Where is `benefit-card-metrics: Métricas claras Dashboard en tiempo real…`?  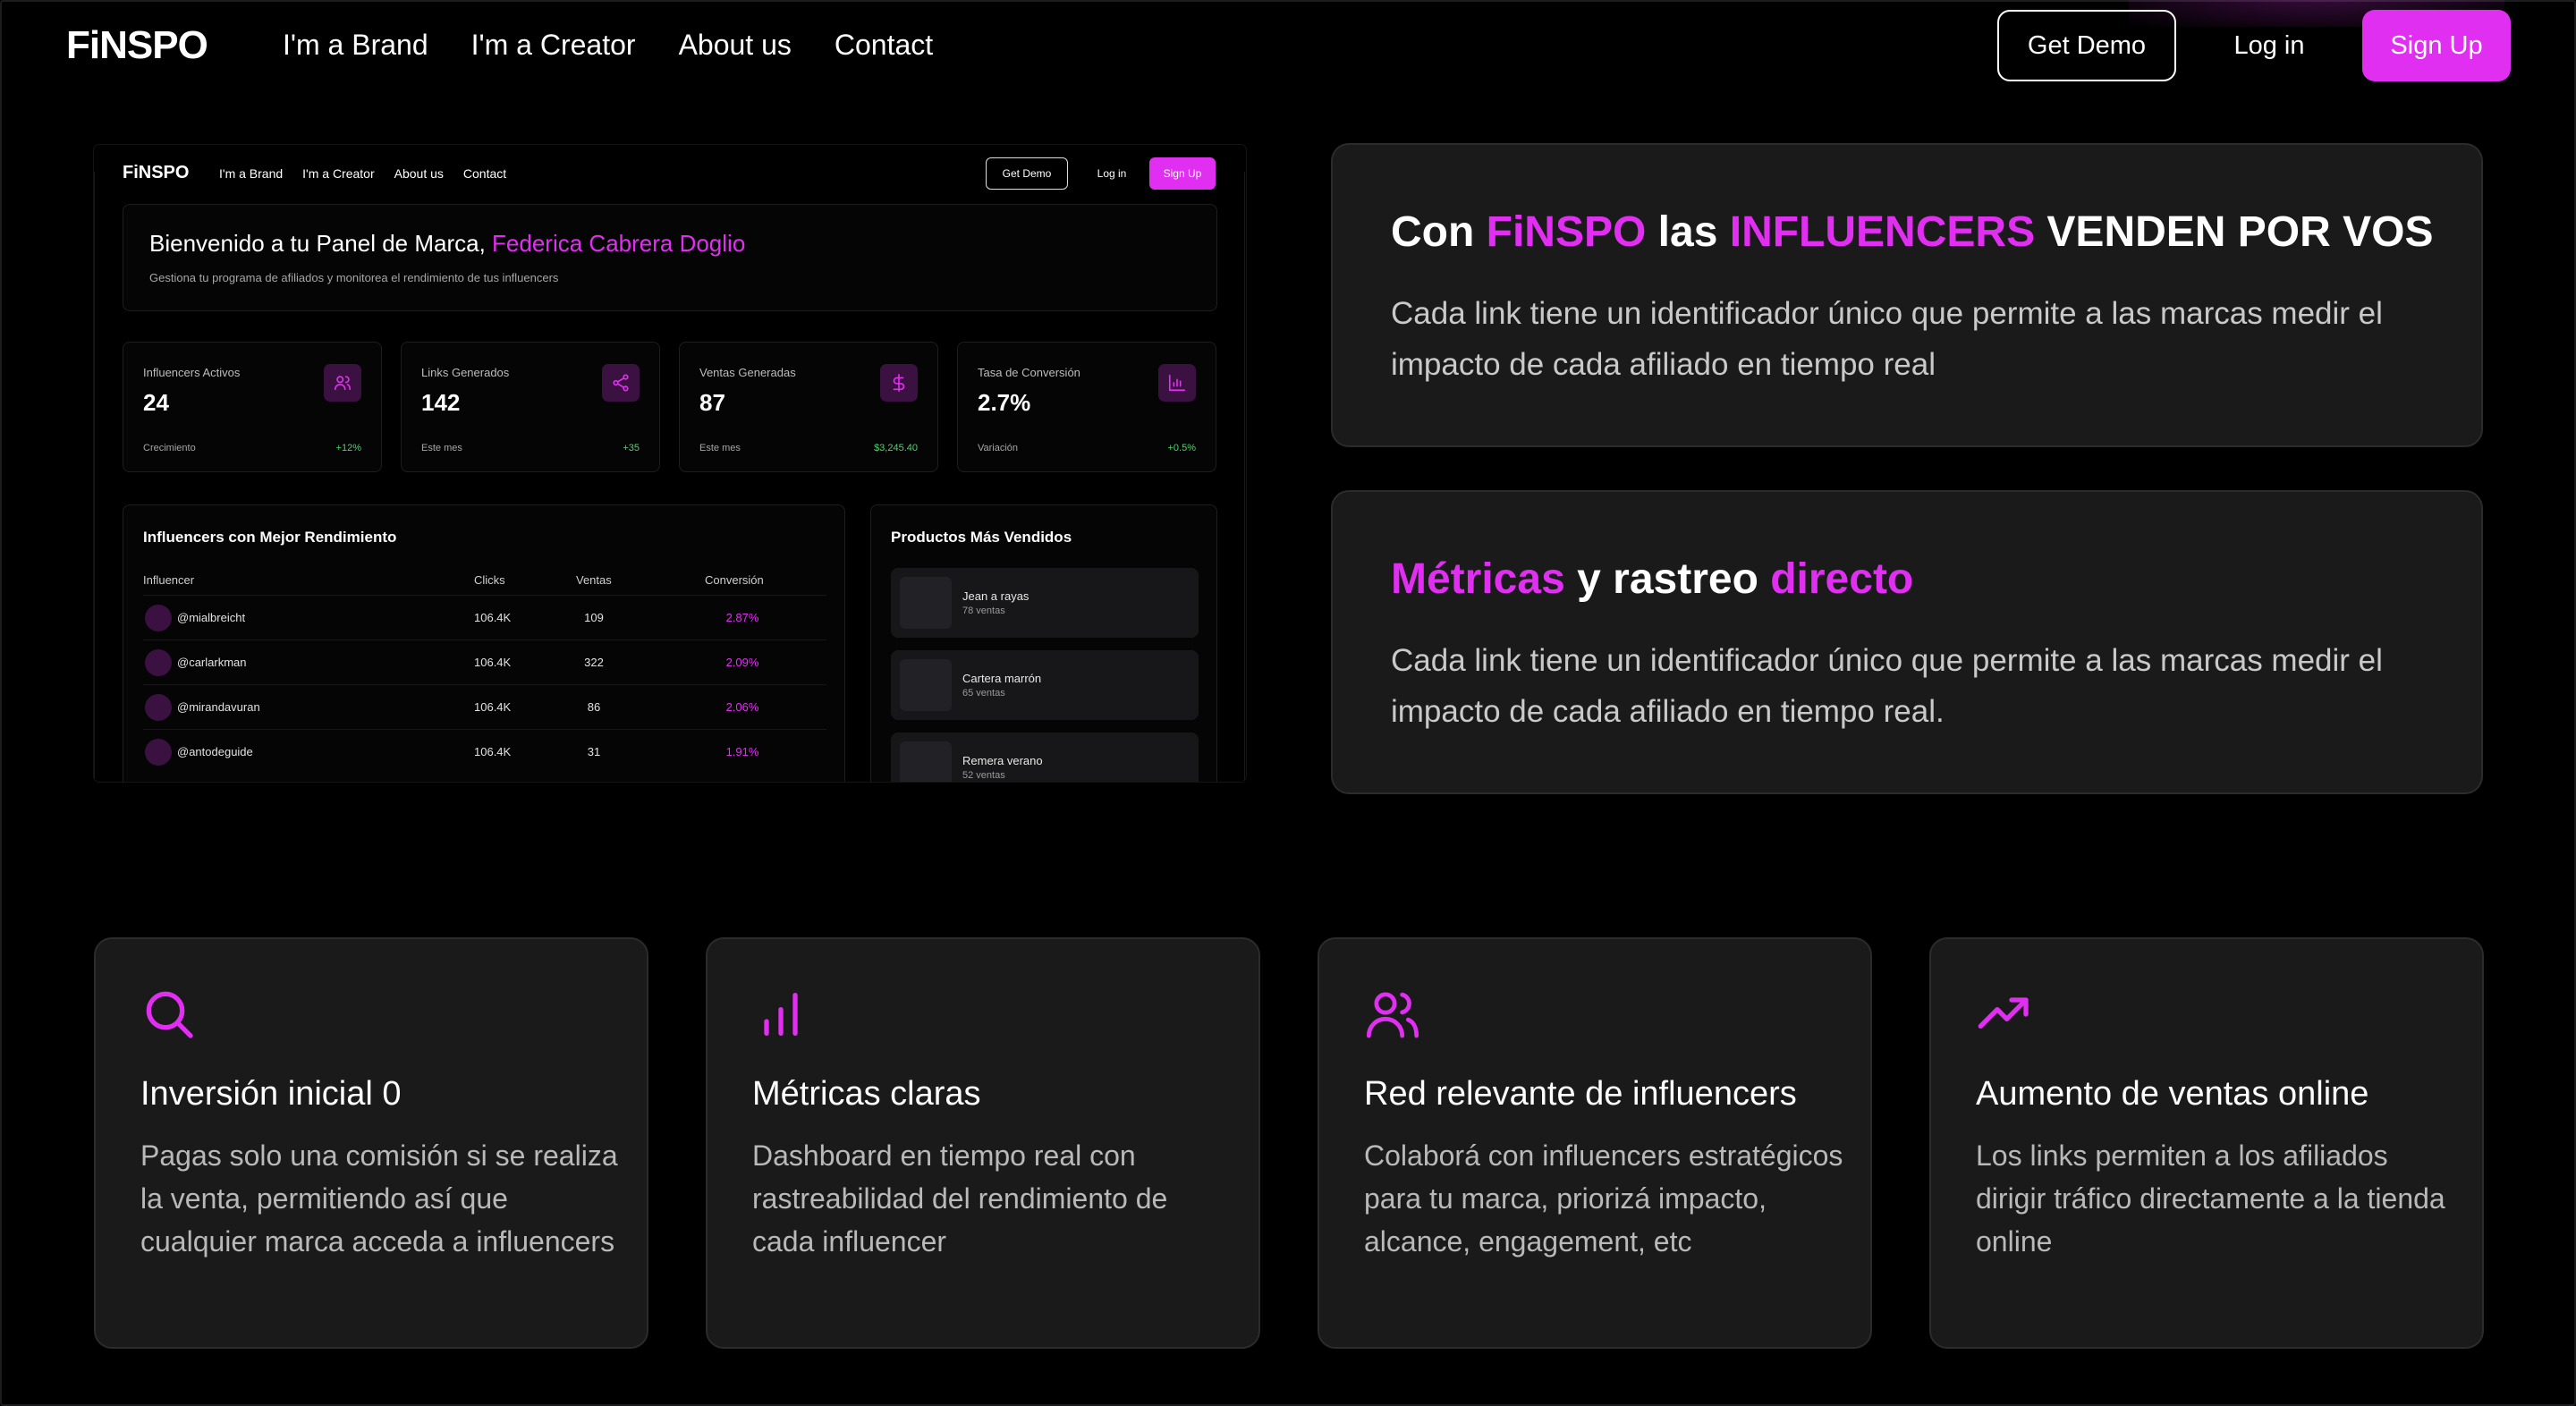 benefit-card-metrics: Métricas claras Dashboard en tiempo real… is located at coordinates (983, 1143).